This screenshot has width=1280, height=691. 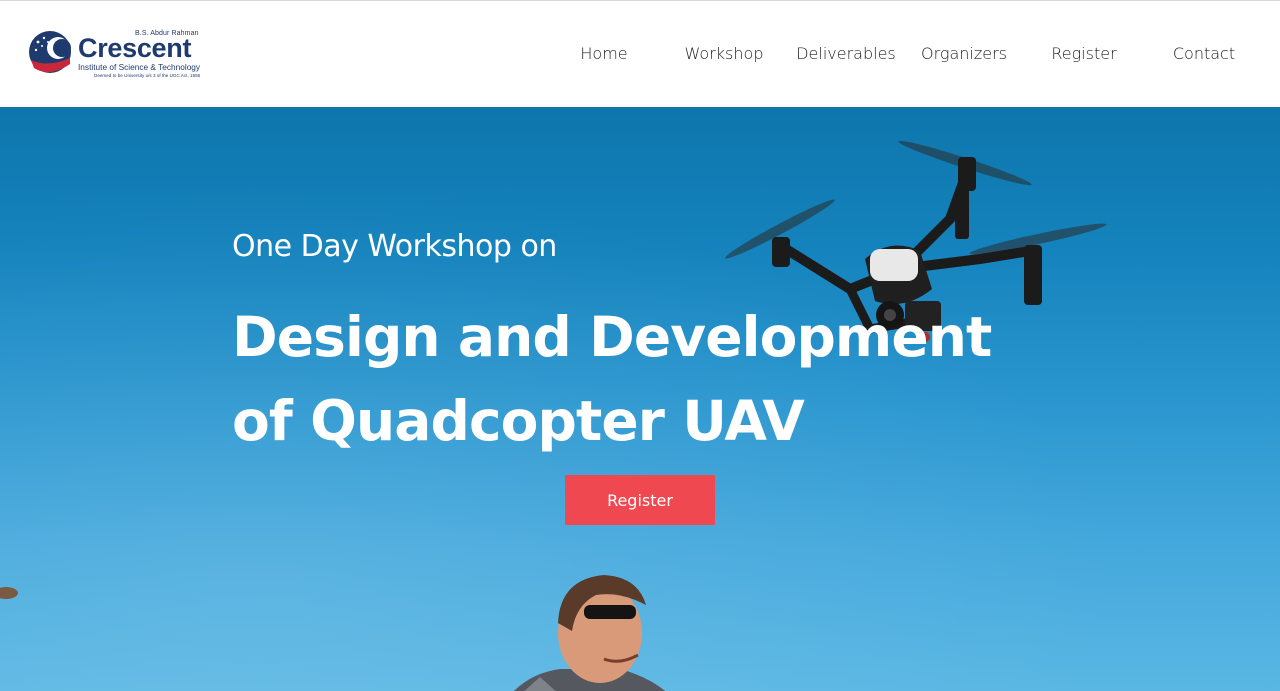 What do you see at coordinates (612, 337) in the screenshot?
I see `hero-title-line-1: Design and Development` at bounding box center [612, 337].